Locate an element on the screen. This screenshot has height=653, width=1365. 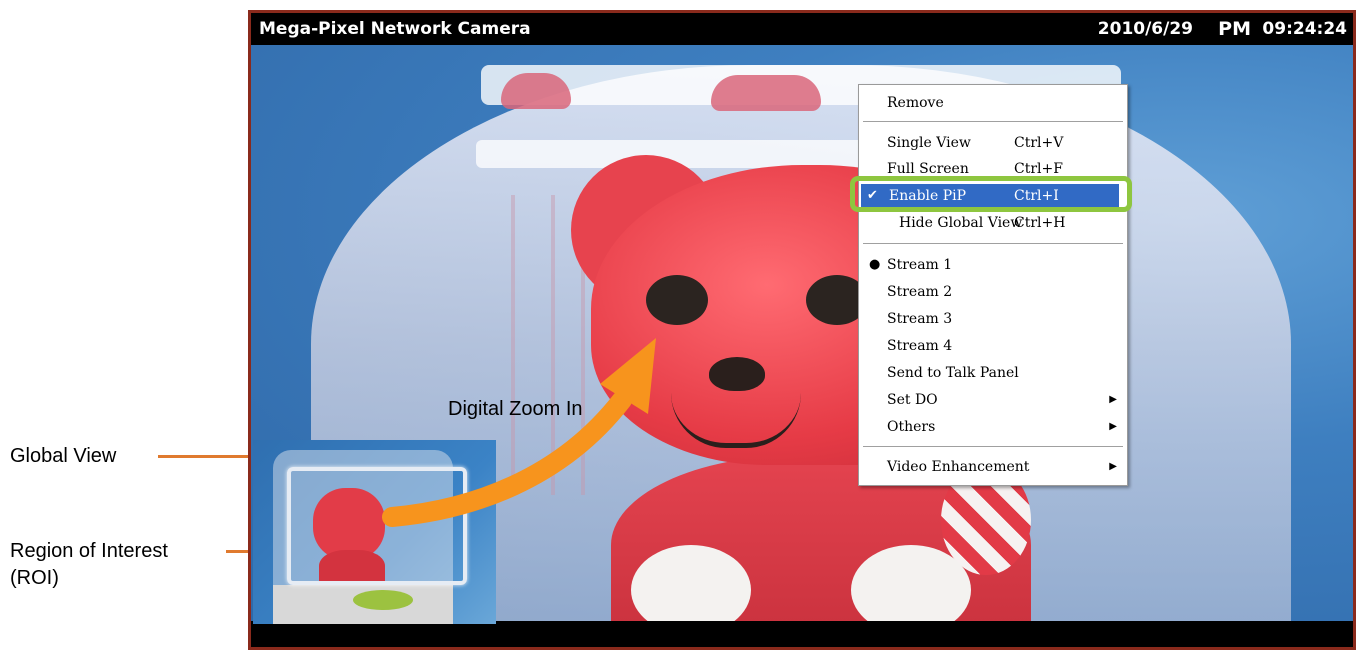
menu-item-set-do: Set DO ▶ is located at coordinates (993, 400).